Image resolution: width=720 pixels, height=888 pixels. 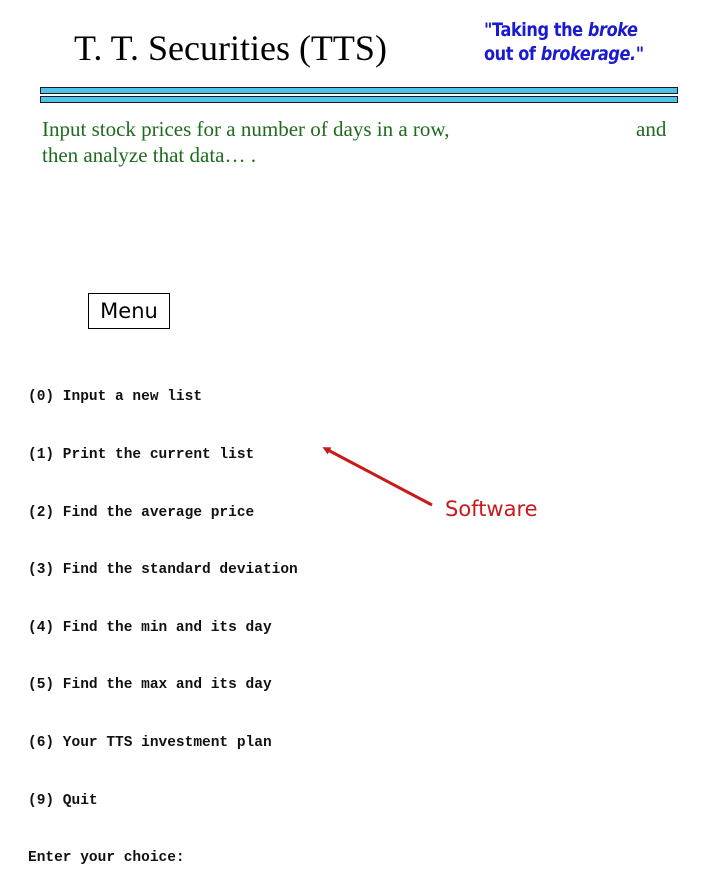 I want to click on slogan-text: "Taking the, so click(x=536, y=30).